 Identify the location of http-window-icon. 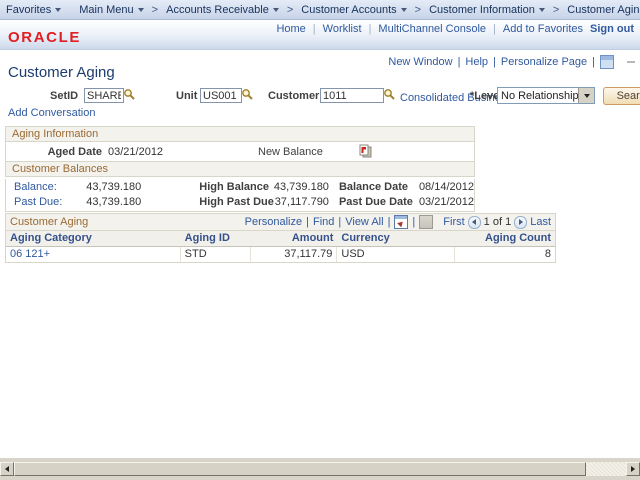
(607, 62).